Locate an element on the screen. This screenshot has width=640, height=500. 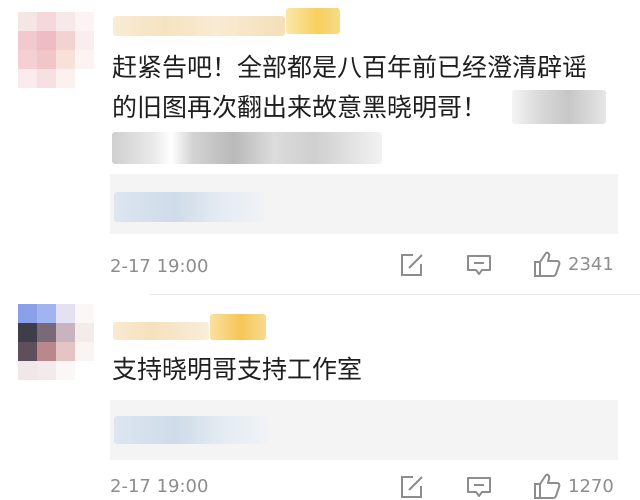
comment-text: 的旧图再次翻出来故意黑晓明哥！ is located at coordinates (300, 107).